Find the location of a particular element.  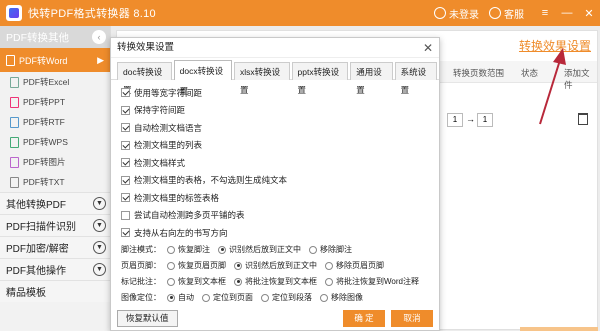

close-icon: ✕ is located at coordinates (428, 48).